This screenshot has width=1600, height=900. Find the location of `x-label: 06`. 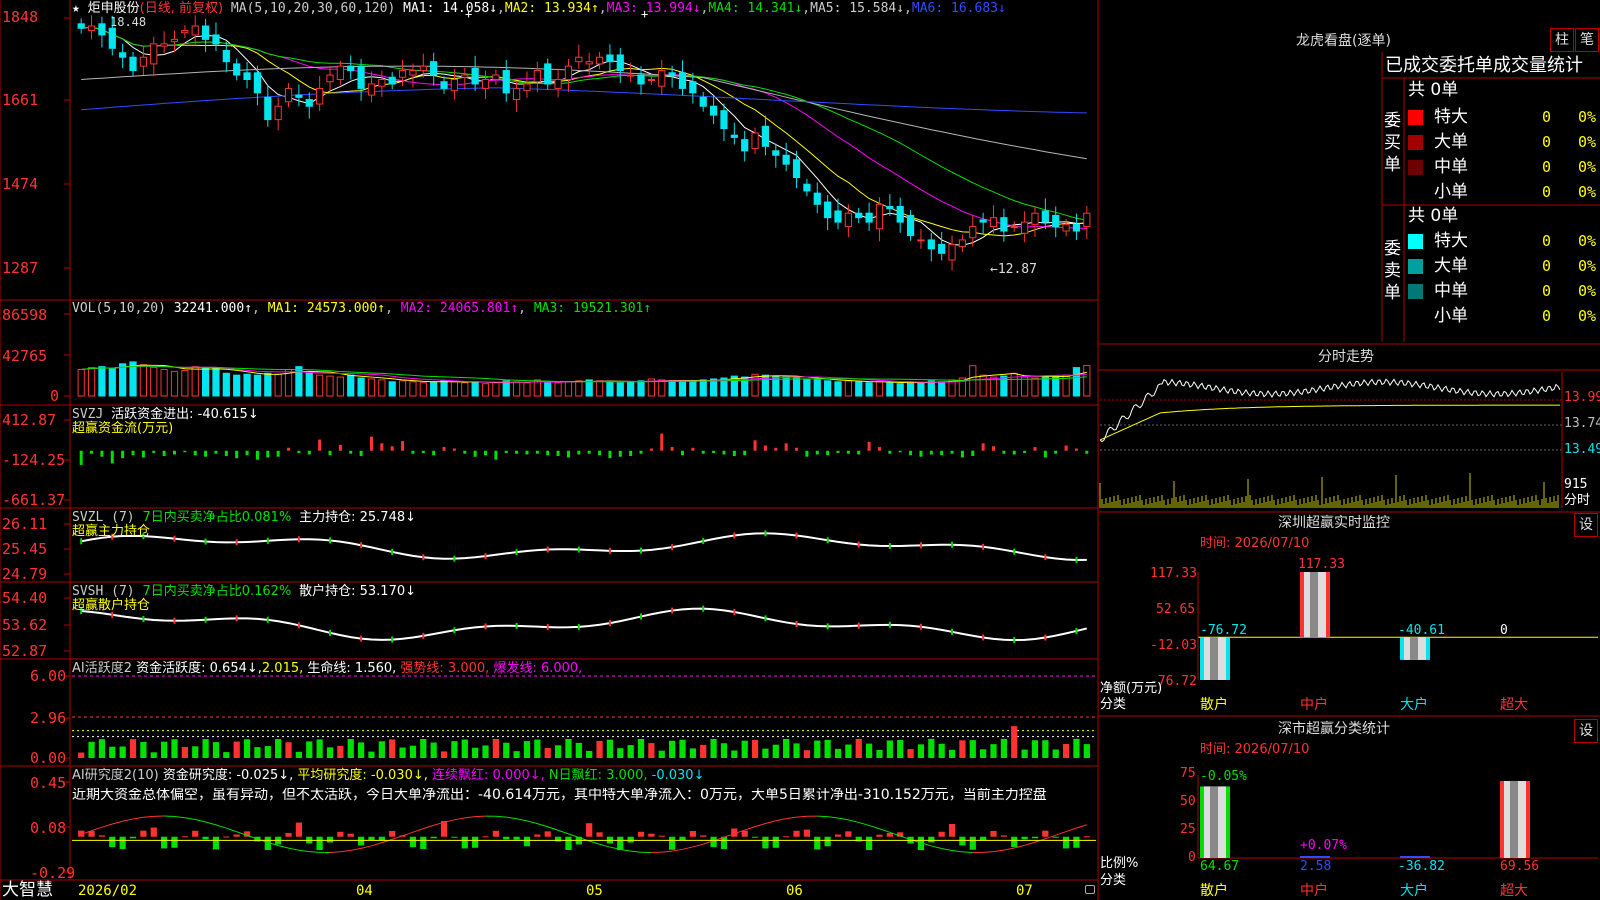

x-label: 06 is located at coordinates (794, 891).